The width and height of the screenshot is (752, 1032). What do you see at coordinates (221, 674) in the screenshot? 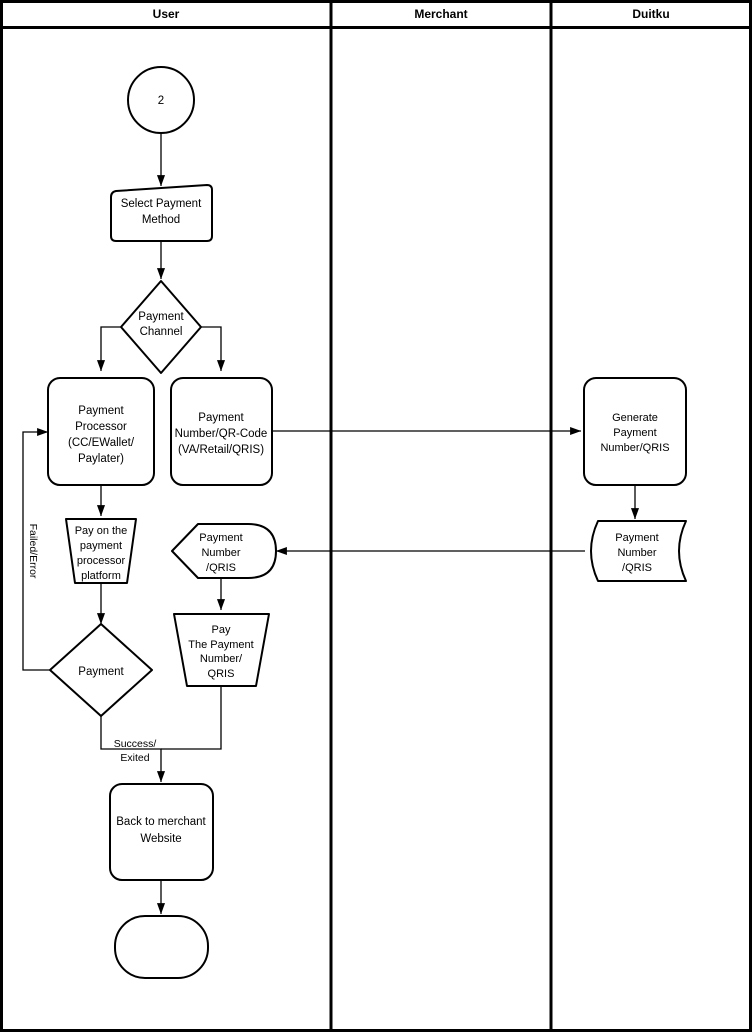
I see `pay-the-payment-number-line4: QRIS` at bounding box center [221, 674].